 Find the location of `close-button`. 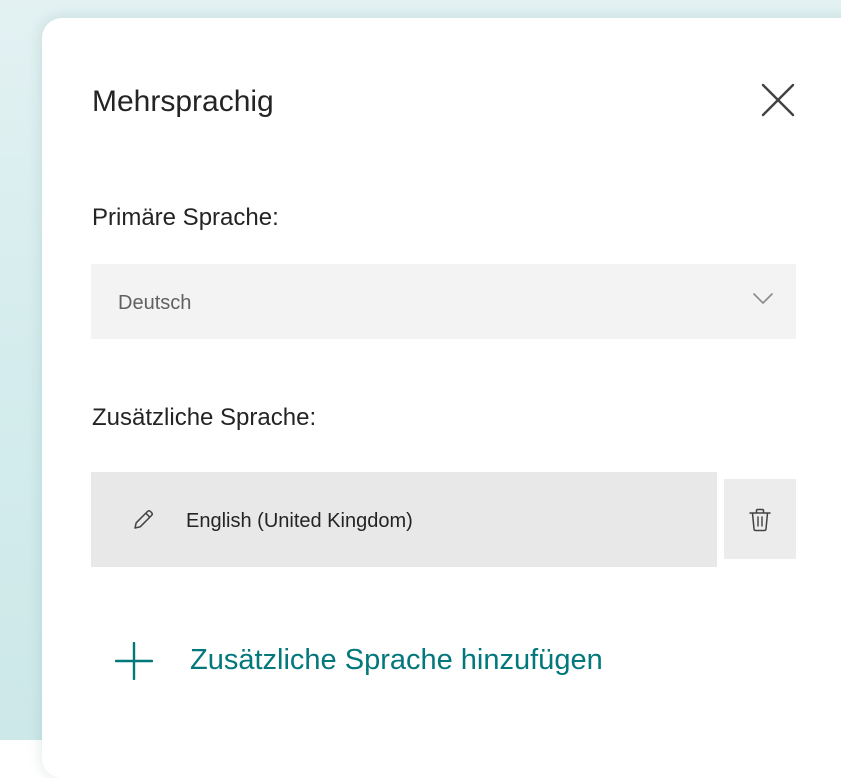

close-button is located at coordinates (778, 100).